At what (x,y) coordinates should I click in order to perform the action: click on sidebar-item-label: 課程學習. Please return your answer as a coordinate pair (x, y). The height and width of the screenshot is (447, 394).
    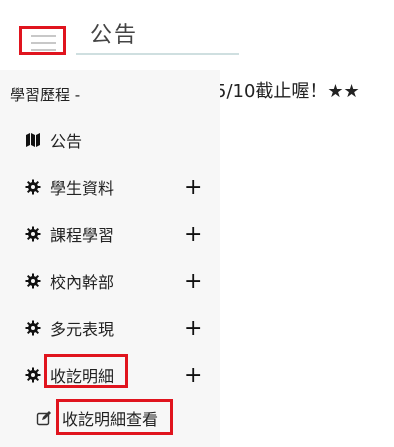
    Looking at the image, I should click on (82, 235).